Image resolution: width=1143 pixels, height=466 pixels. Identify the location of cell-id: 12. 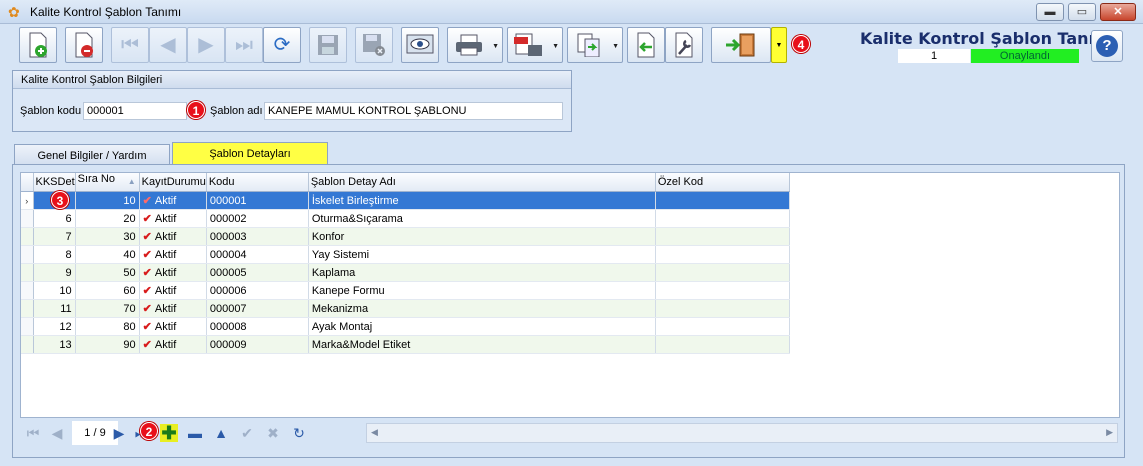
(54, 326).